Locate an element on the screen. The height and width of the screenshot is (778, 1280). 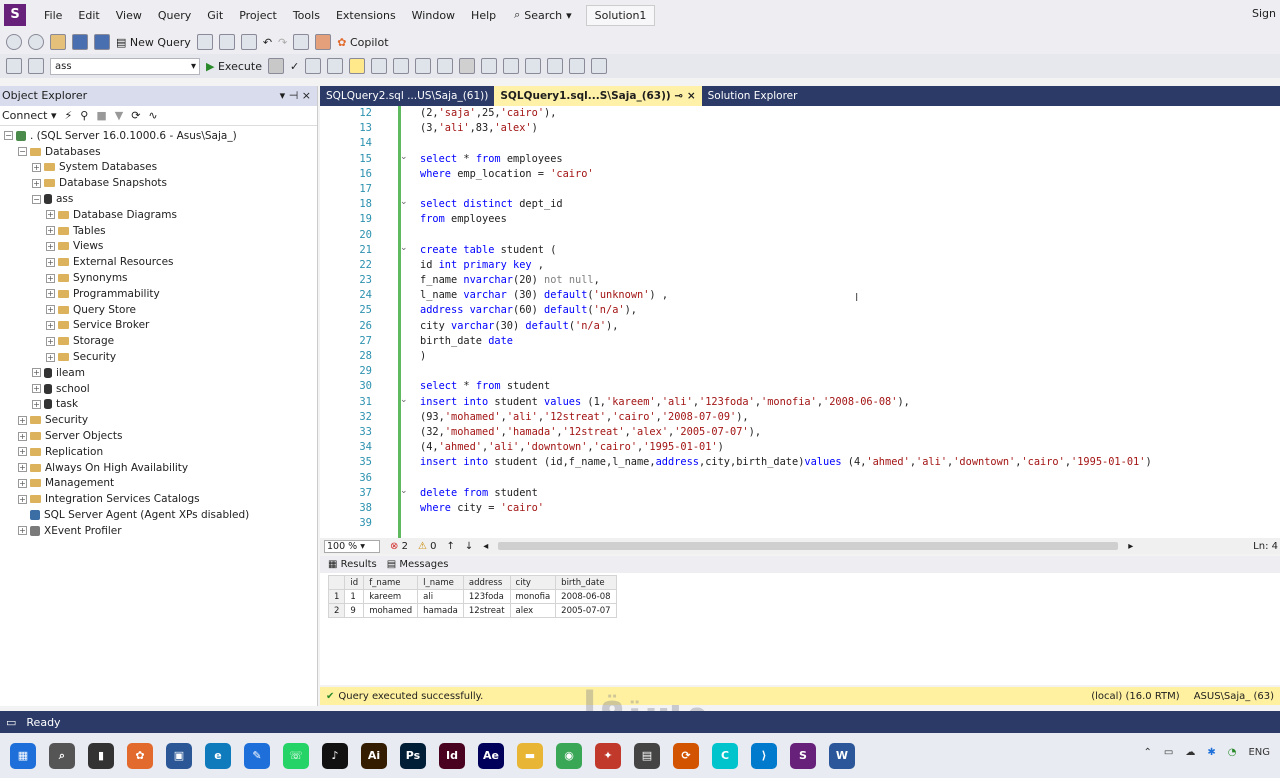
vscode-icon: ⟩ is located at coordinates (764, 755).